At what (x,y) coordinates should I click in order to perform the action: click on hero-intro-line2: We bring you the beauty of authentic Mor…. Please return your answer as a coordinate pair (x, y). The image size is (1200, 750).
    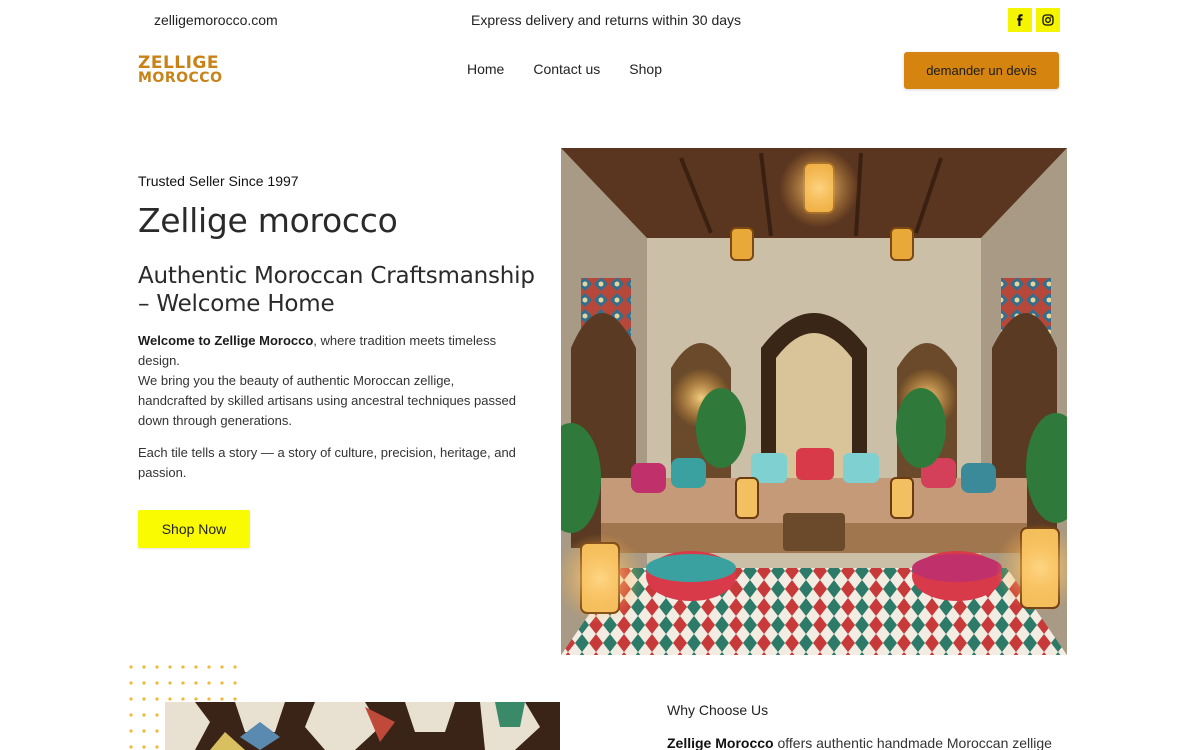
    Looking at the image, I should click on (327, 400).